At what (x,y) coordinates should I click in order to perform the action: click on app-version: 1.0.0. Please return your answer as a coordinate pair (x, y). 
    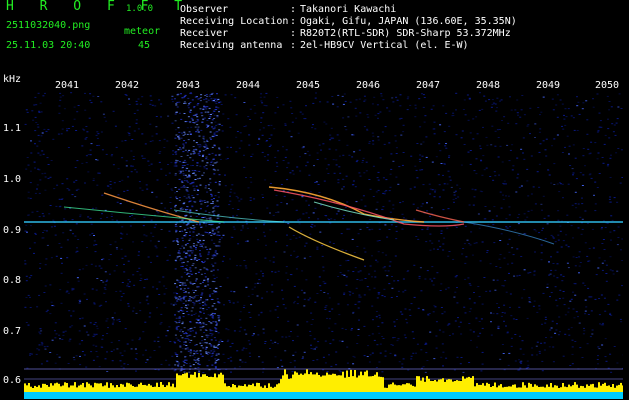
    Looking at the image, I should click on (140, 9).